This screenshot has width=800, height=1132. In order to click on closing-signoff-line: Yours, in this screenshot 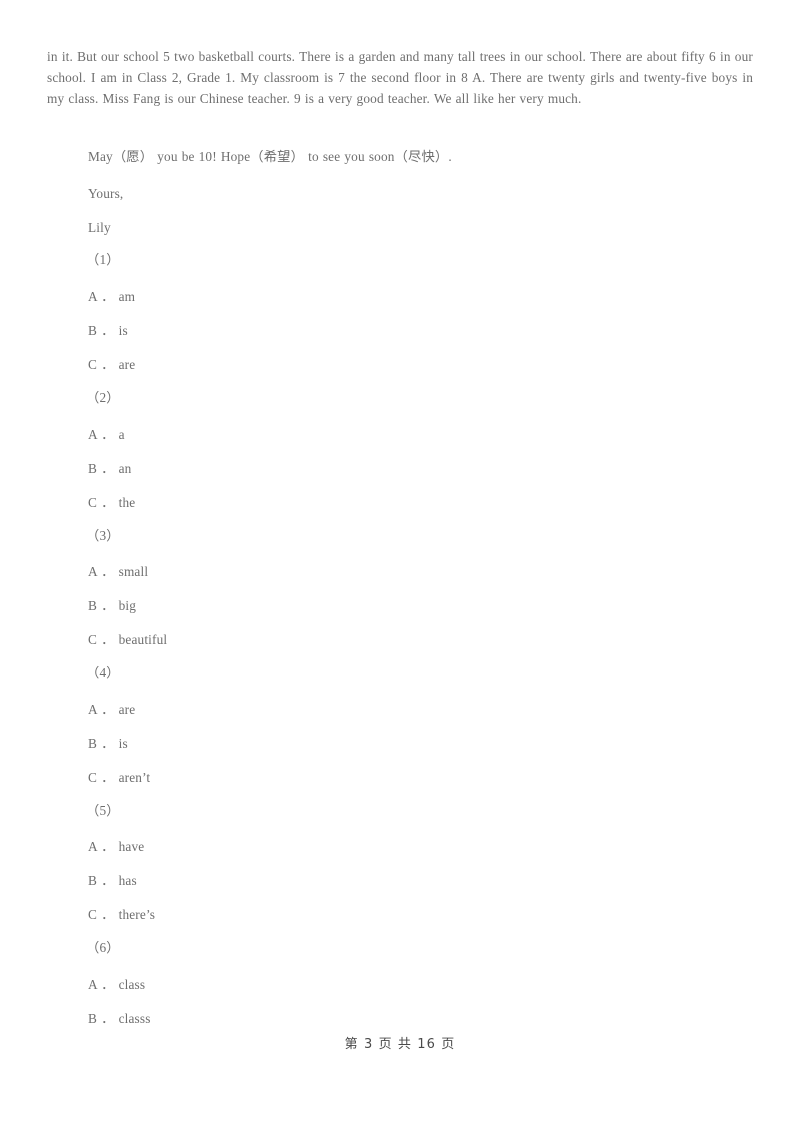, I will do `click(106, 193)`.